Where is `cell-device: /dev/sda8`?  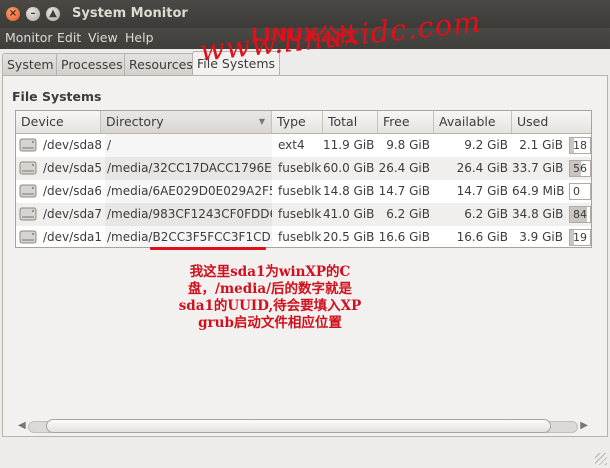 cell-device: /dev/sda8 is located at coordinates (72, 145).